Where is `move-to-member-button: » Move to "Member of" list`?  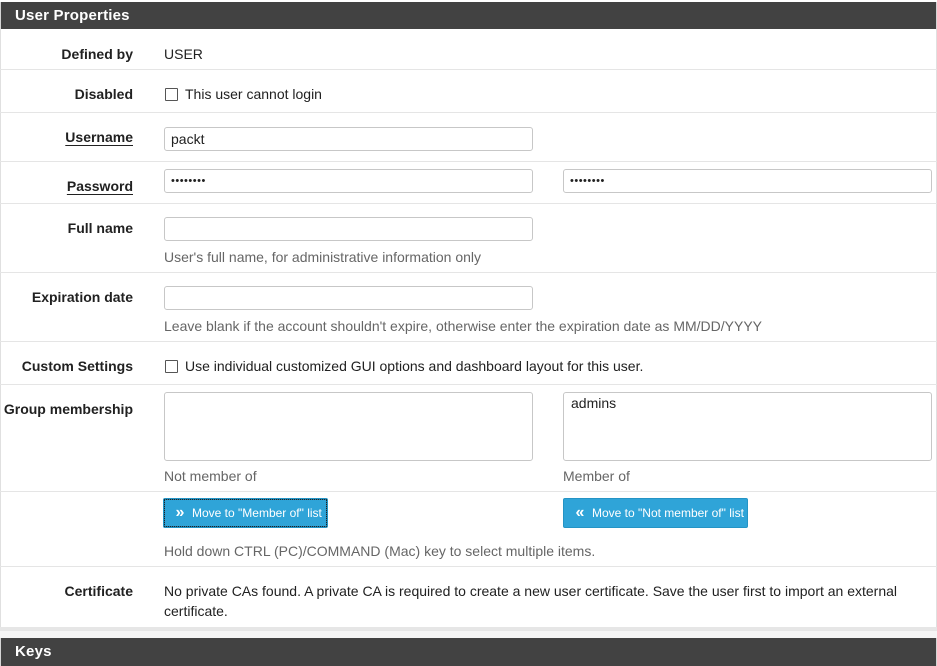
move-to-member-button: » Move to "Member of" list is located at coordinates (245, 513).